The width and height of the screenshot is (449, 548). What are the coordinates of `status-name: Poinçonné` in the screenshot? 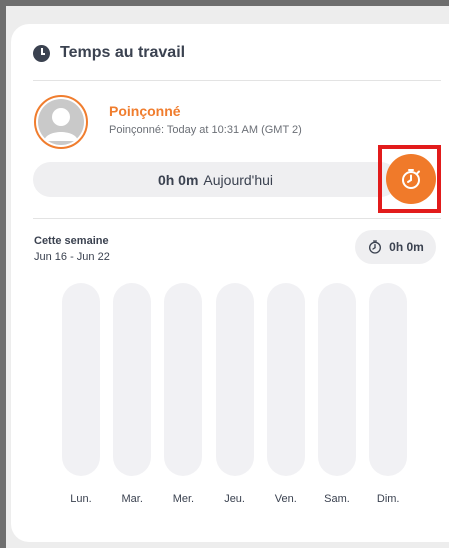 It's located at (145, 111).